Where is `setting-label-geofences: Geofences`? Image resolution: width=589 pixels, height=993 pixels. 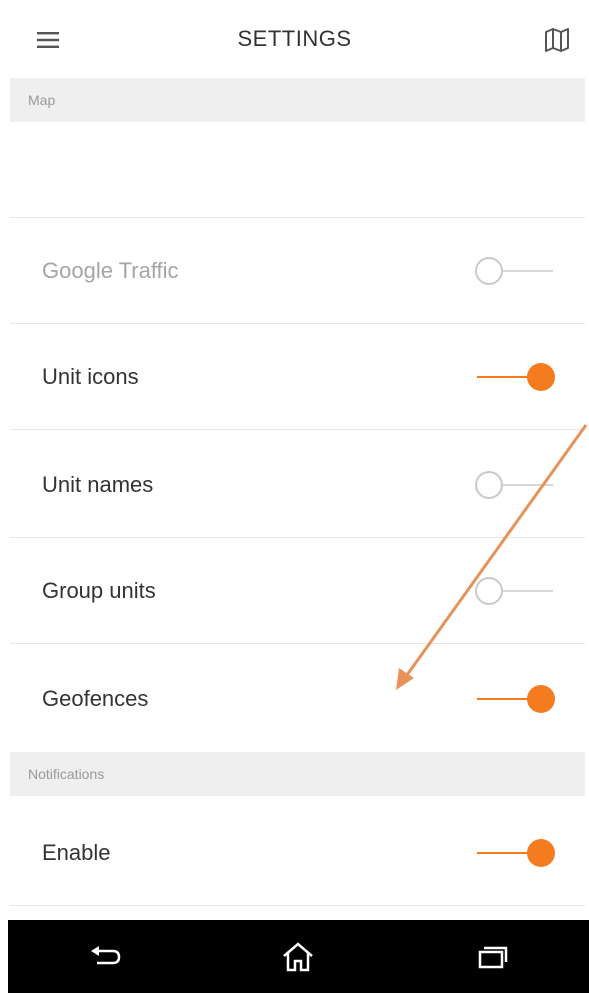 setting-label-geofences: Geofences is located at coordinates (95, 698).